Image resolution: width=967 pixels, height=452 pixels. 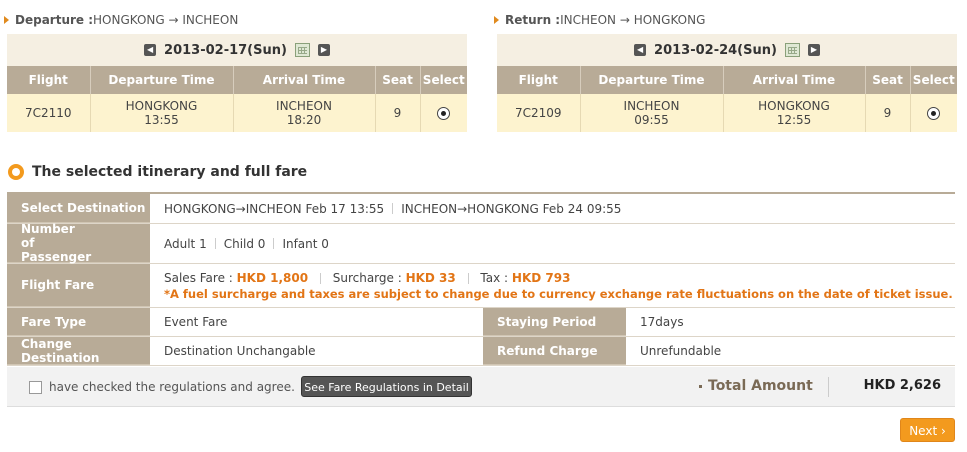 What do you see at coordinates (161, 120) in the screenshot?
I see `dep-time: 13:55` at bounding box center [161, 120].